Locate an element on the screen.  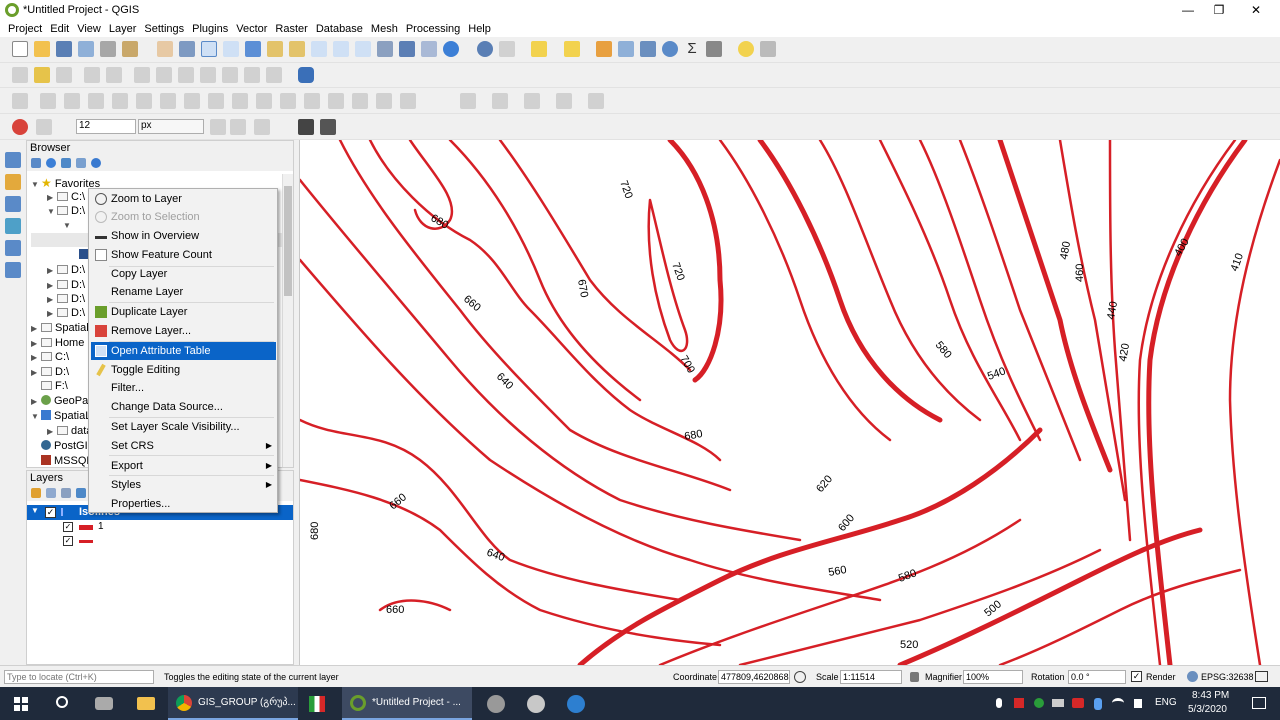
menu-item-zoom-to-selection: Zoom to Selection is located at coordinates (183, 217).